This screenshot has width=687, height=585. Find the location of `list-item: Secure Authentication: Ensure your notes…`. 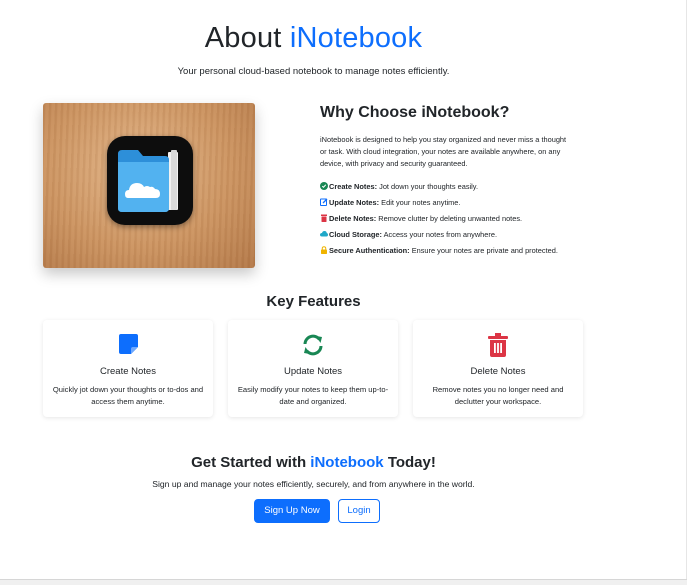

list-item: Secure Authentication: Ensure your notes… is located at coordinates (450, 251).